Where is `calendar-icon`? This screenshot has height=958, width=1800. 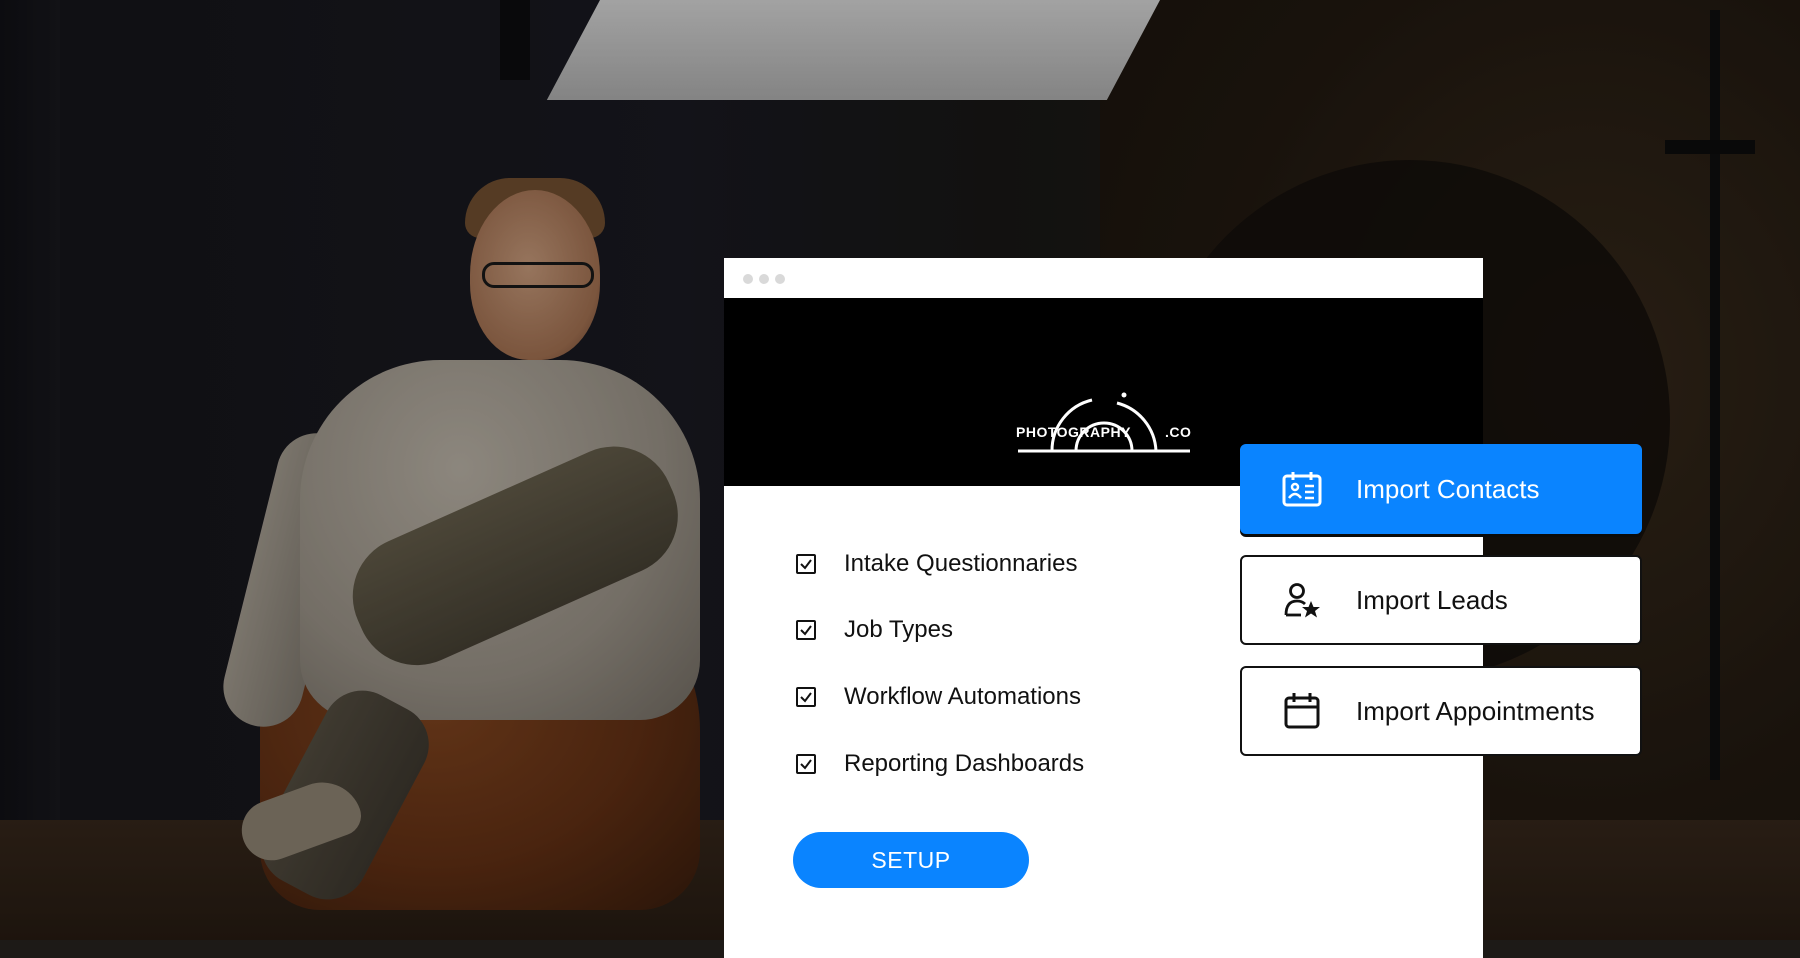 calendar-icon is located at coordinates (1302, 711).